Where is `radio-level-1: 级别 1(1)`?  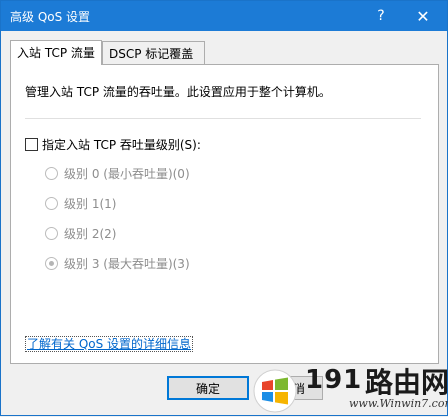 radio-level-1: 级别 1(1) is located at coordinates (80, 203).